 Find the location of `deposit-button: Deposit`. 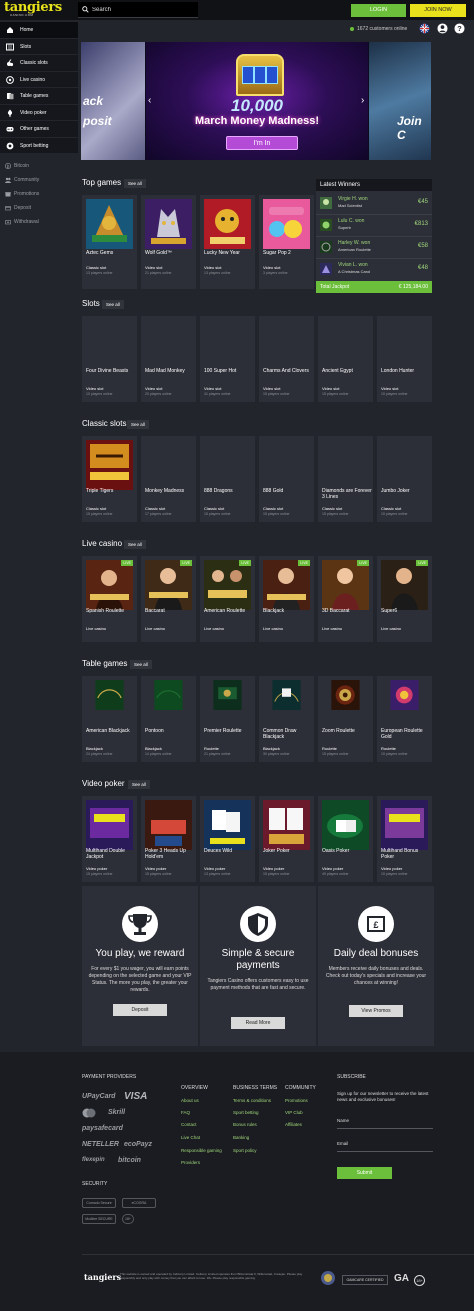

deposit-button: Deposit is located at coordinates (140, 1010).